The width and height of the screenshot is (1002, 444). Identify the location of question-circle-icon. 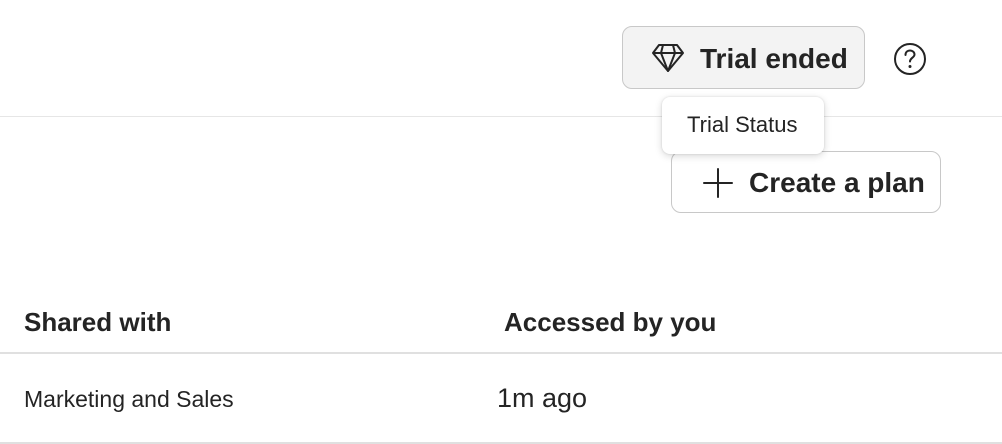
(910, 61).